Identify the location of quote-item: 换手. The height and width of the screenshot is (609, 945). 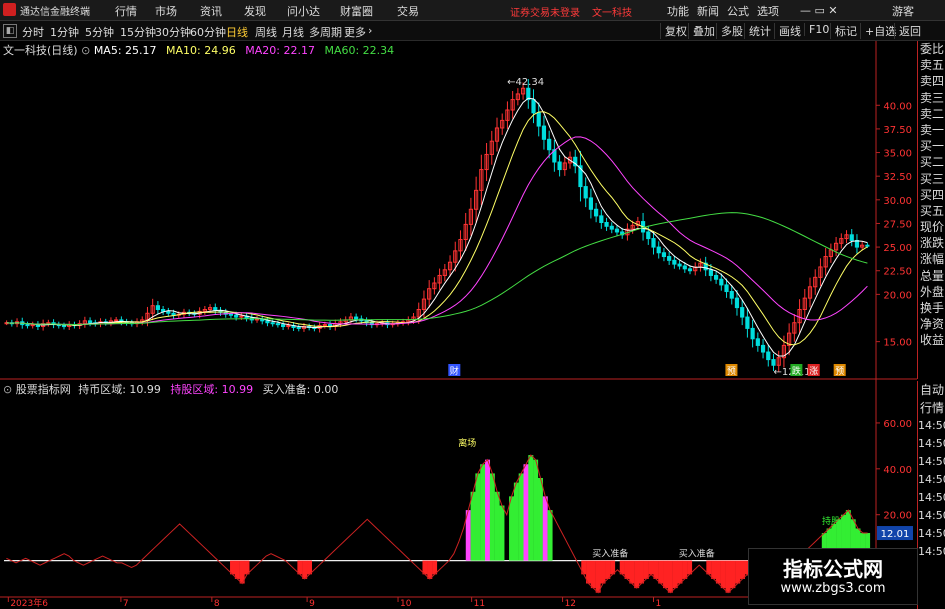
(931, 308).